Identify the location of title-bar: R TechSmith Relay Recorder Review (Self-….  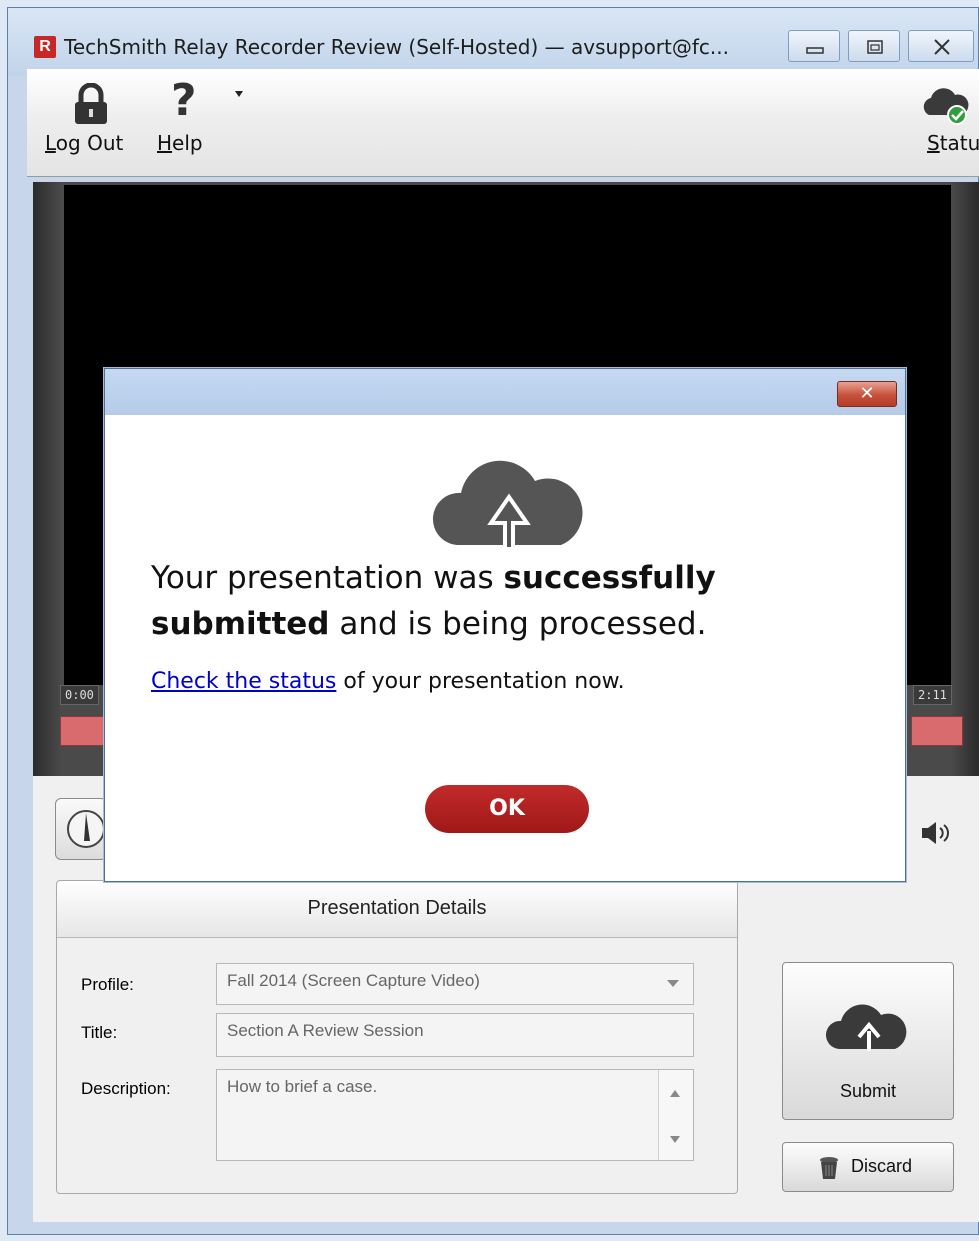
(493, 42).